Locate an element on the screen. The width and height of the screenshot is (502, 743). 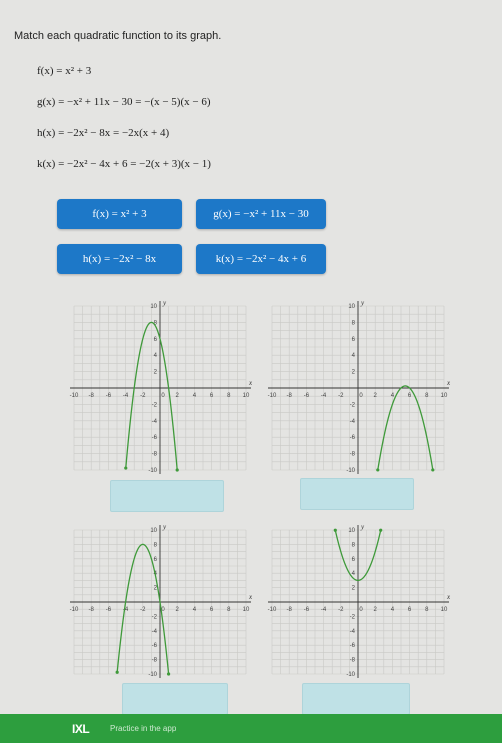
footer-tagline: Practice in the app is located at coordinates (143, 728).